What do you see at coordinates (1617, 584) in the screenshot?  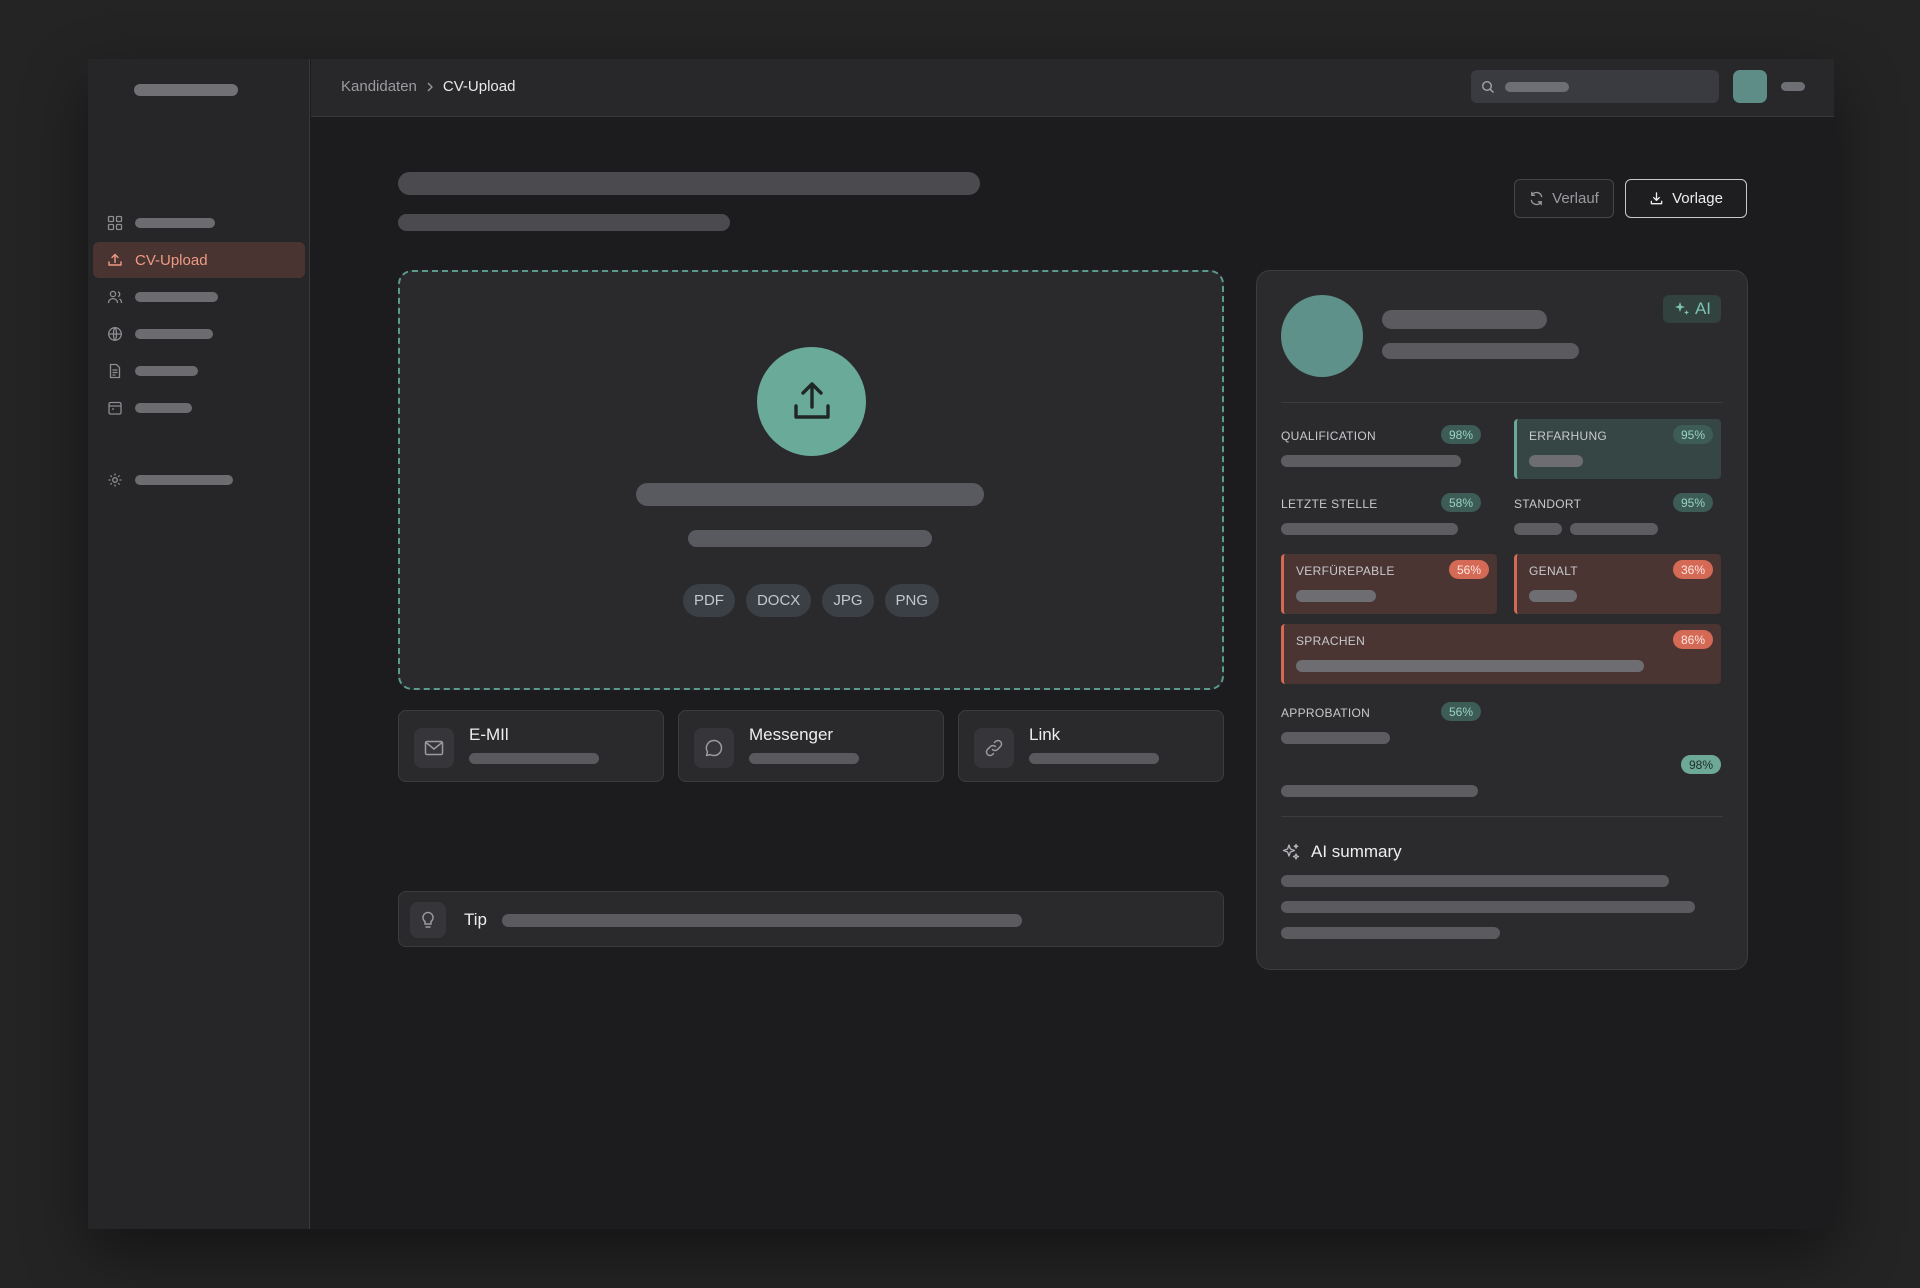 I see `metric-gehalt: GENALT 36%` at bounding box center [1617, 584].